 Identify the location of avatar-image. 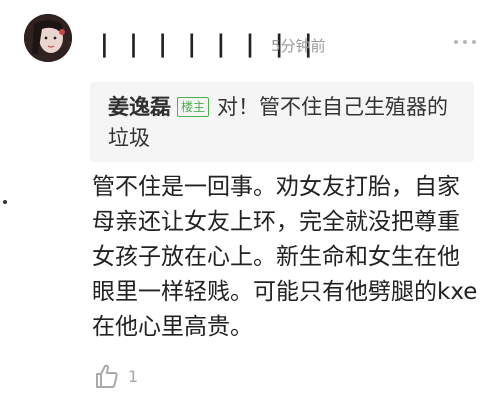
(48, 38).